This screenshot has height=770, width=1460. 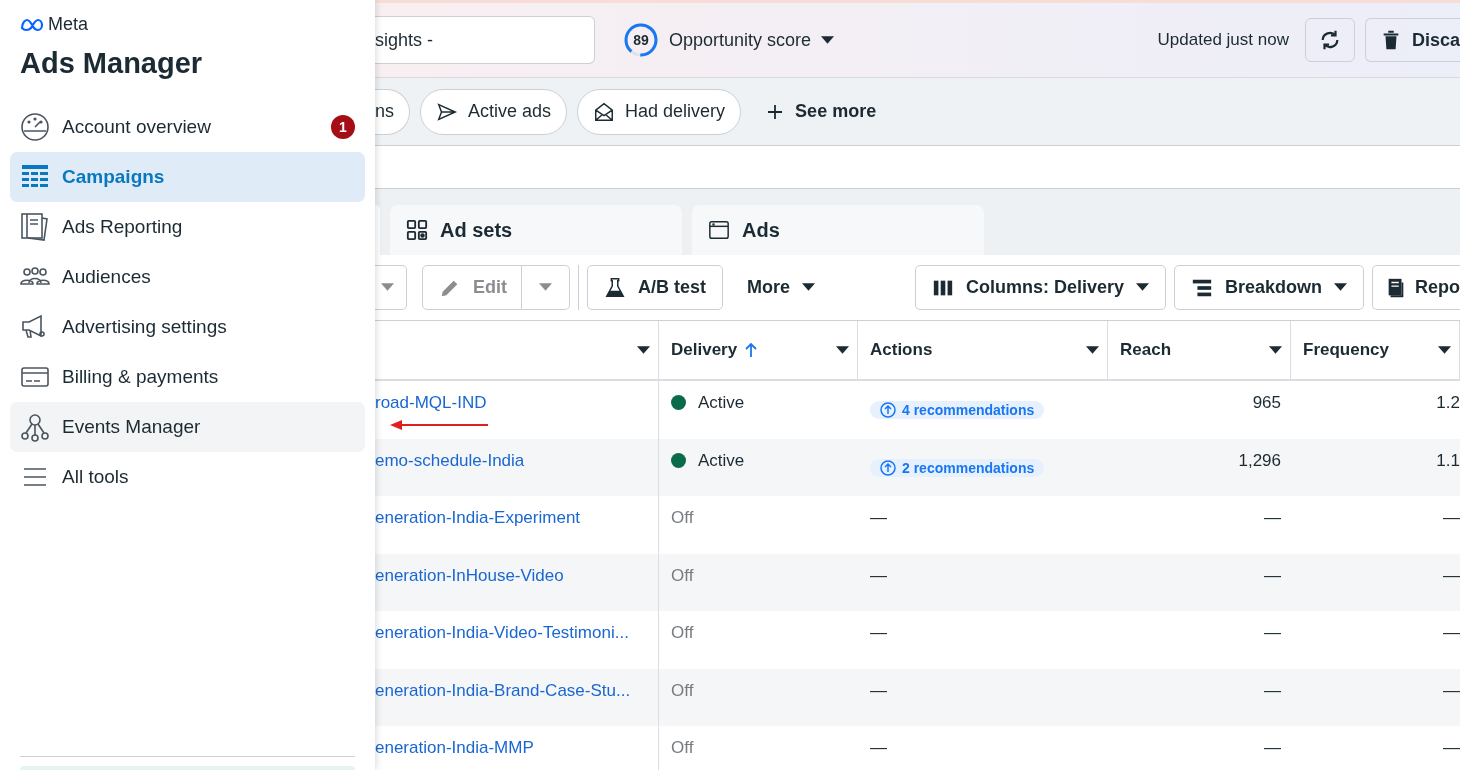 What do you see at coordinates (187, 377) in the screenshot?
I see `sidebar-item: Billing & payments` at bounding box center [187, 377].